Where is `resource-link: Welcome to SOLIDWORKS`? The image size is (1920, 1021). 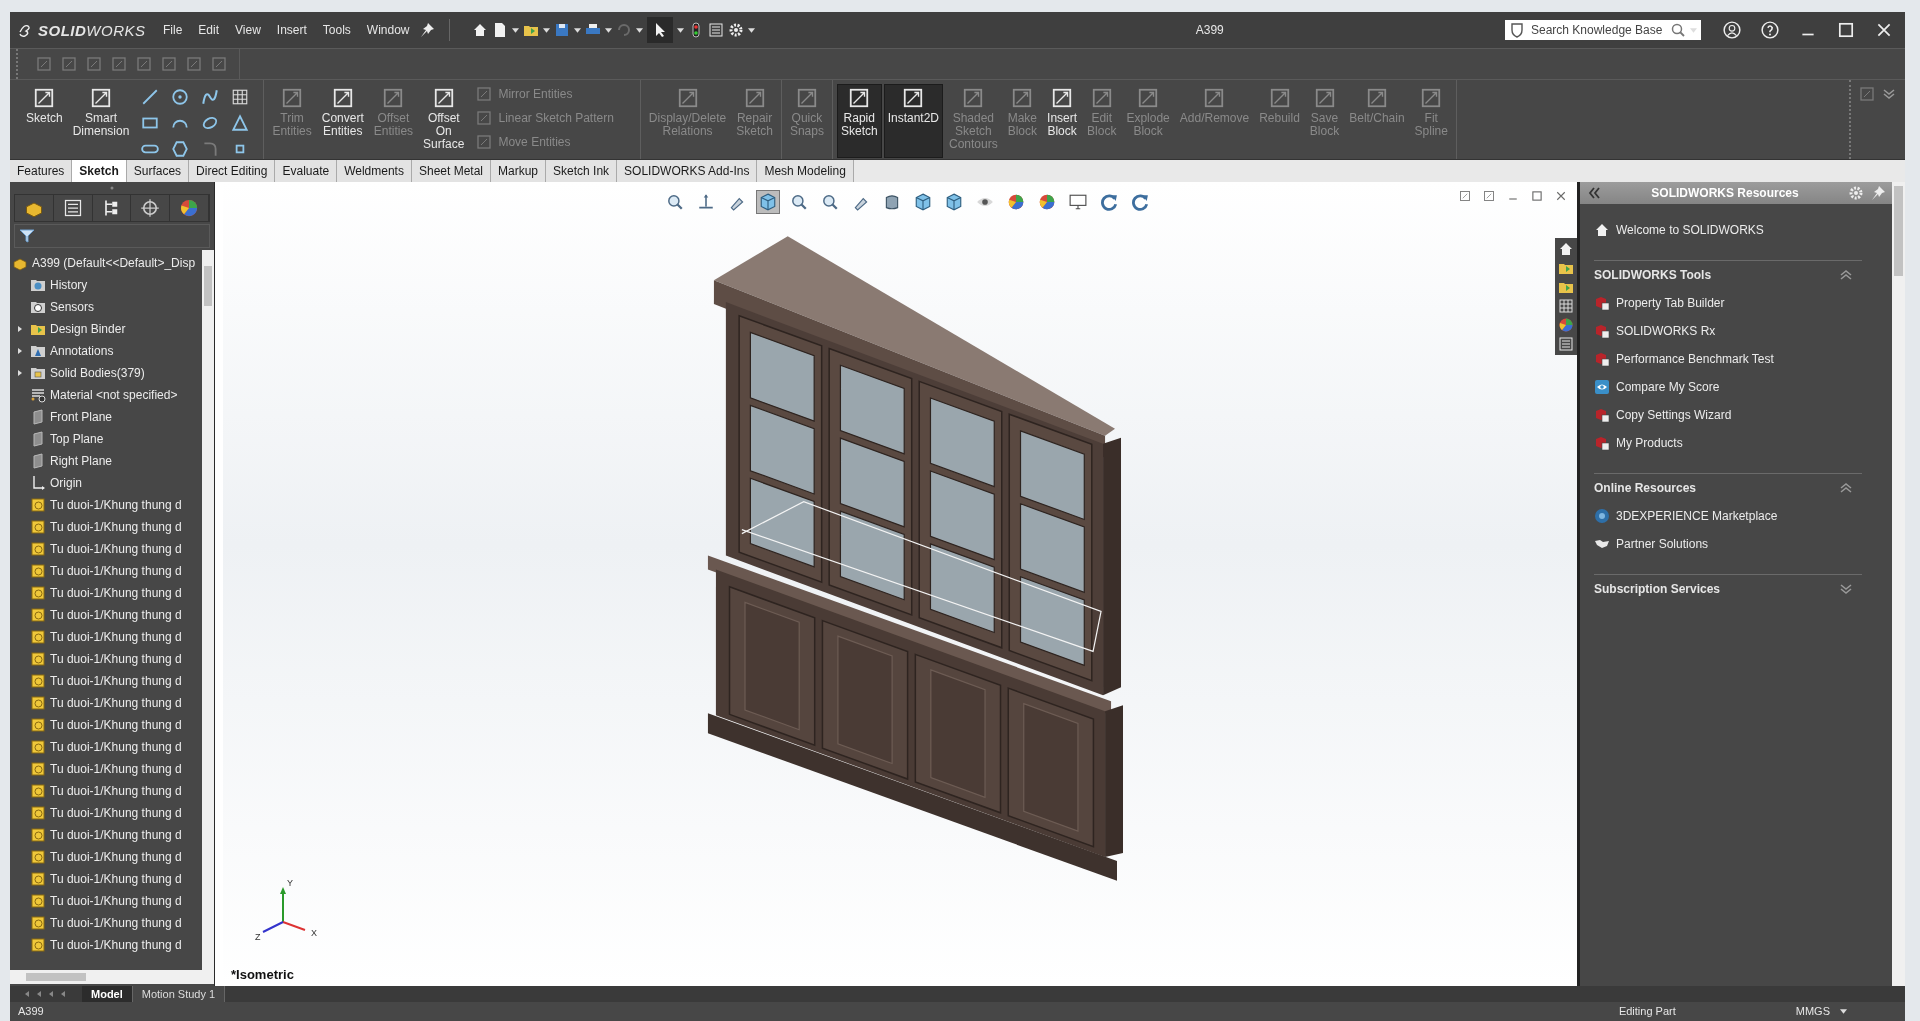
resource-link: Welcome to SOLIDWORKS is located at coordinates (1690, 230).